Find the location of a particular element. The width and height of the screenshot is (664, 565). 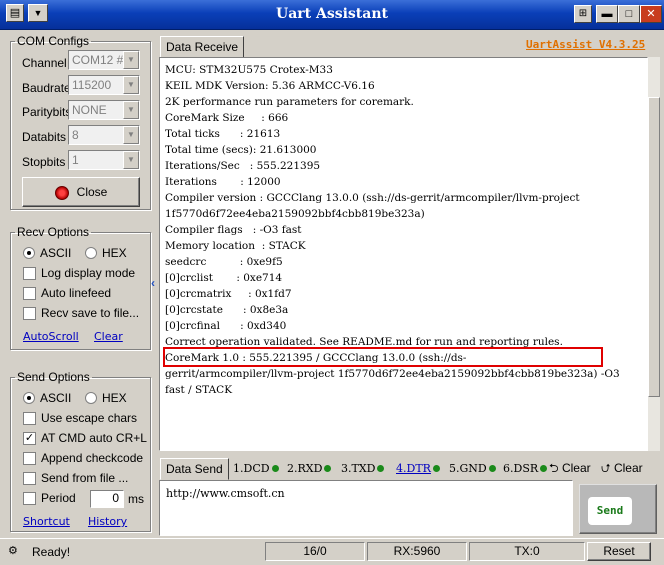

pin-icon: ⊞ is located at coordinates (583, 14).